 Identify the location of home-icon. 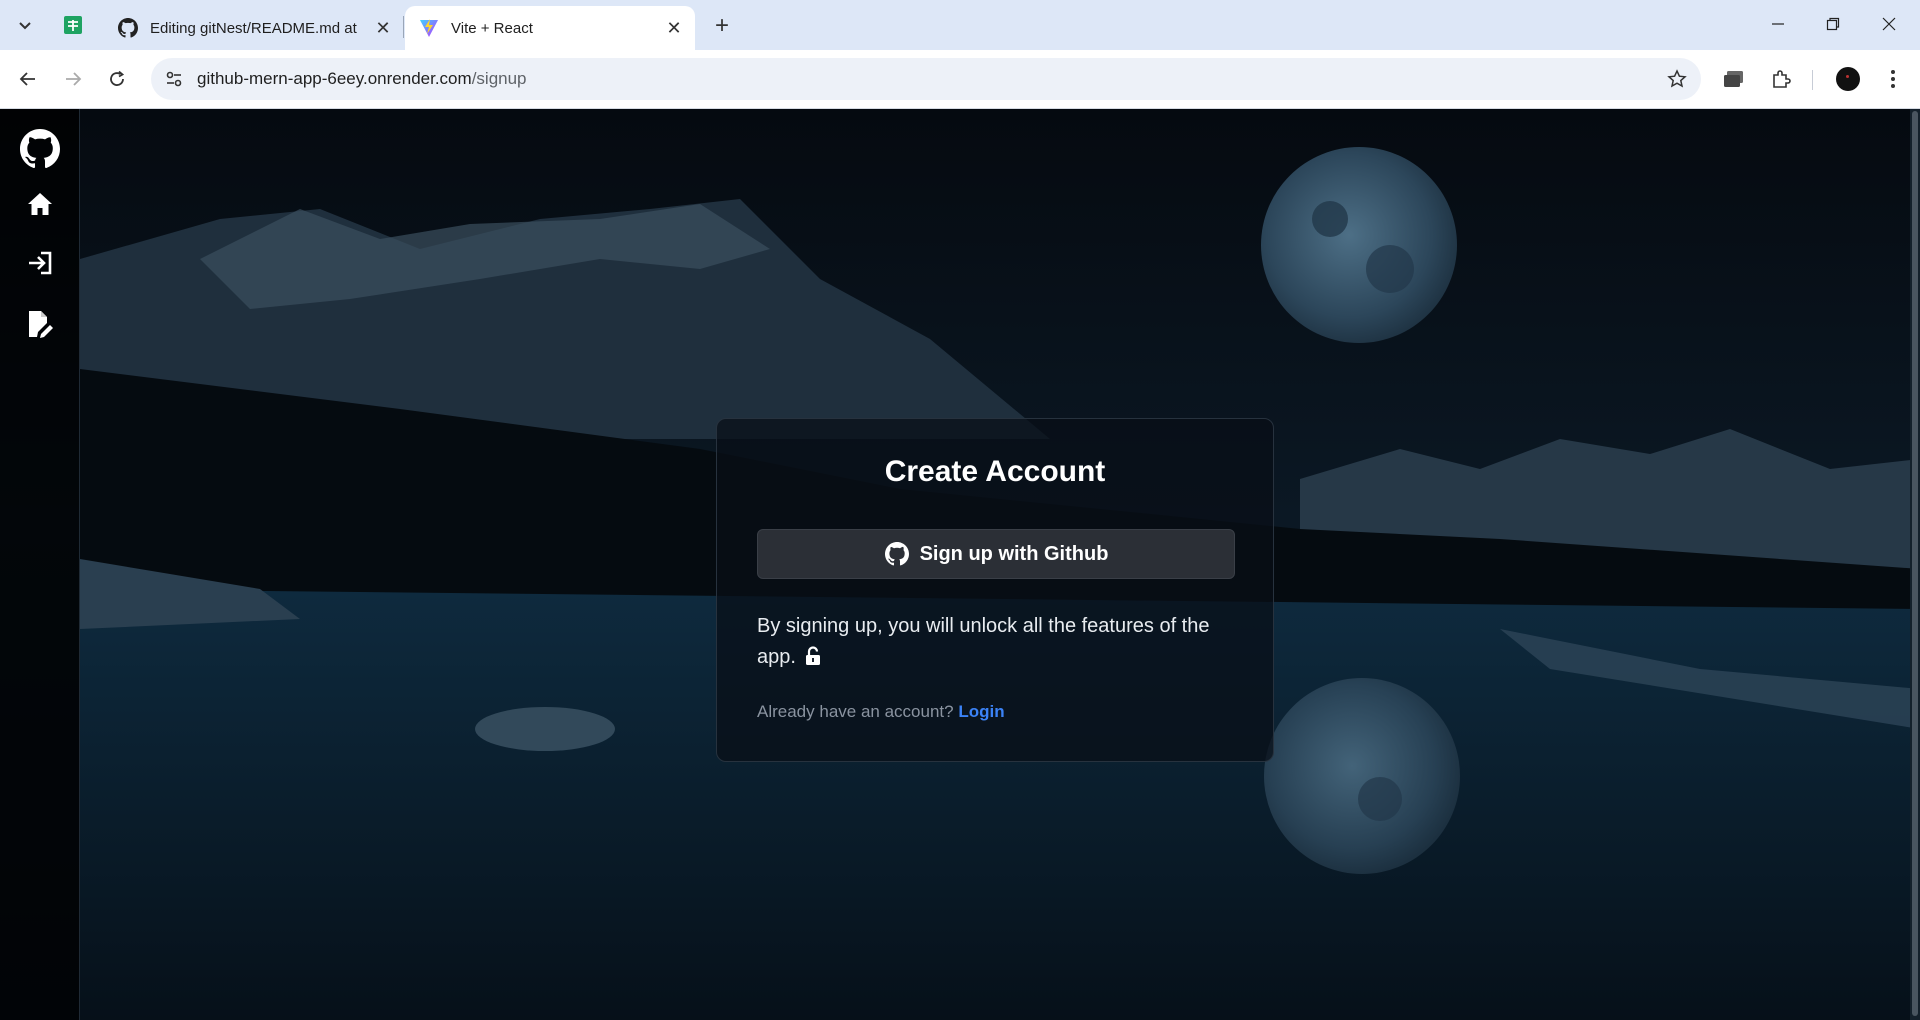
(40, 204).